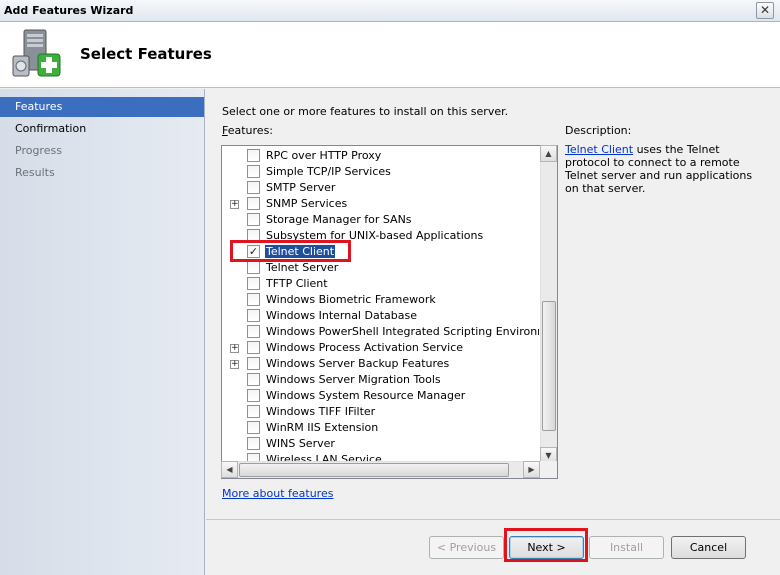 The image size is (780, 575). I want to click on description-label: Description:, so click(598, 130).